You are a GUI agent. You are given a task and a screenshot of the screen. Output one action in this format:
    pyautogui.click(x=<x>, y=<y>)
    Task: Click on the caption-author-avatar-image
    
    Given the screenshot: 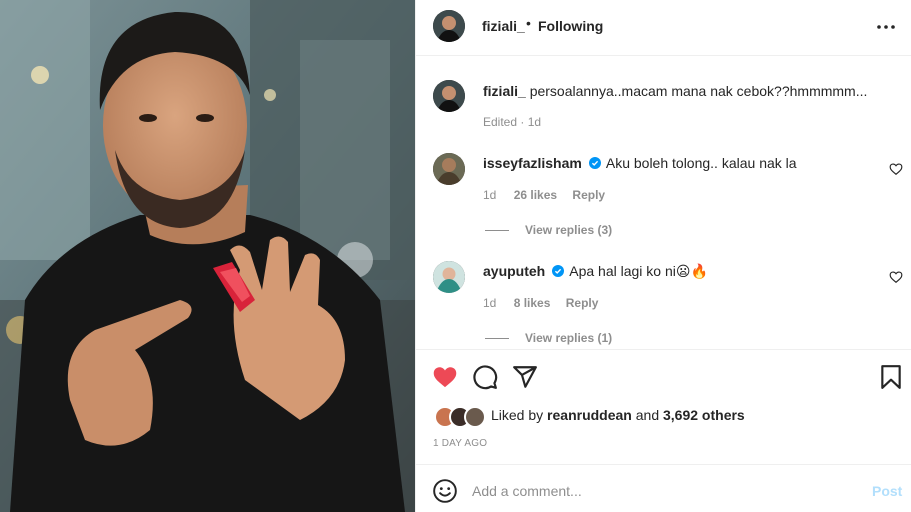 What is the action you would take?
    pyautogui.click(x=449, y=96)
    